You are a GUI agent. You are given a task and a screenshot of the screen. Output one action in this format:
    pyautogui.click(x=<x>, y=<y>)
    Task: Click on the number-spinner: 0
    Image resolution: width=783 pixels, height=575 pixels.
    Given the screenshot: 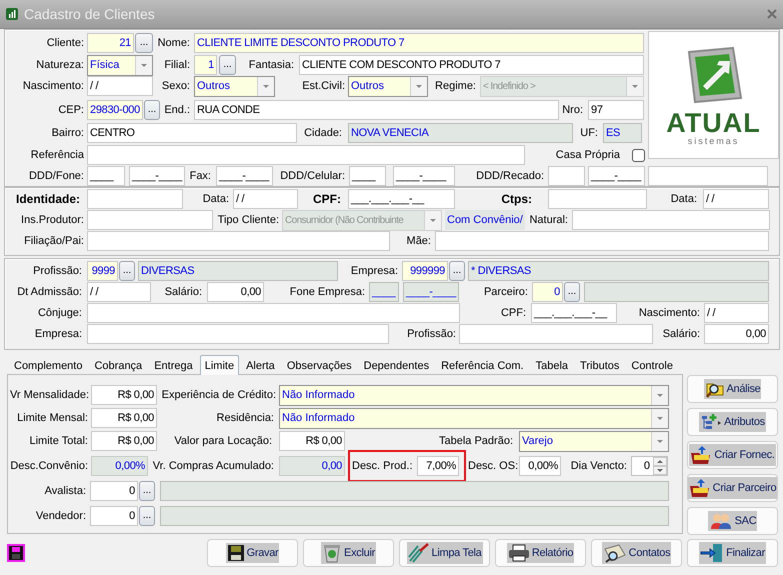 What is the action you would take?
    pyautogui.click(x=649, y=466)
    